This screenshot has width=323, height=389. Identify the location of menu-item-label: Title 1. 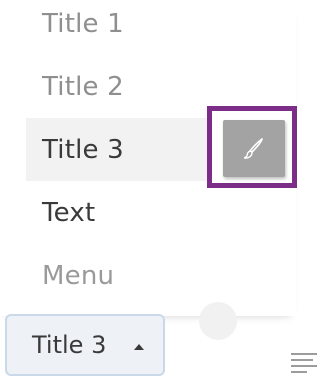
(83, 23).